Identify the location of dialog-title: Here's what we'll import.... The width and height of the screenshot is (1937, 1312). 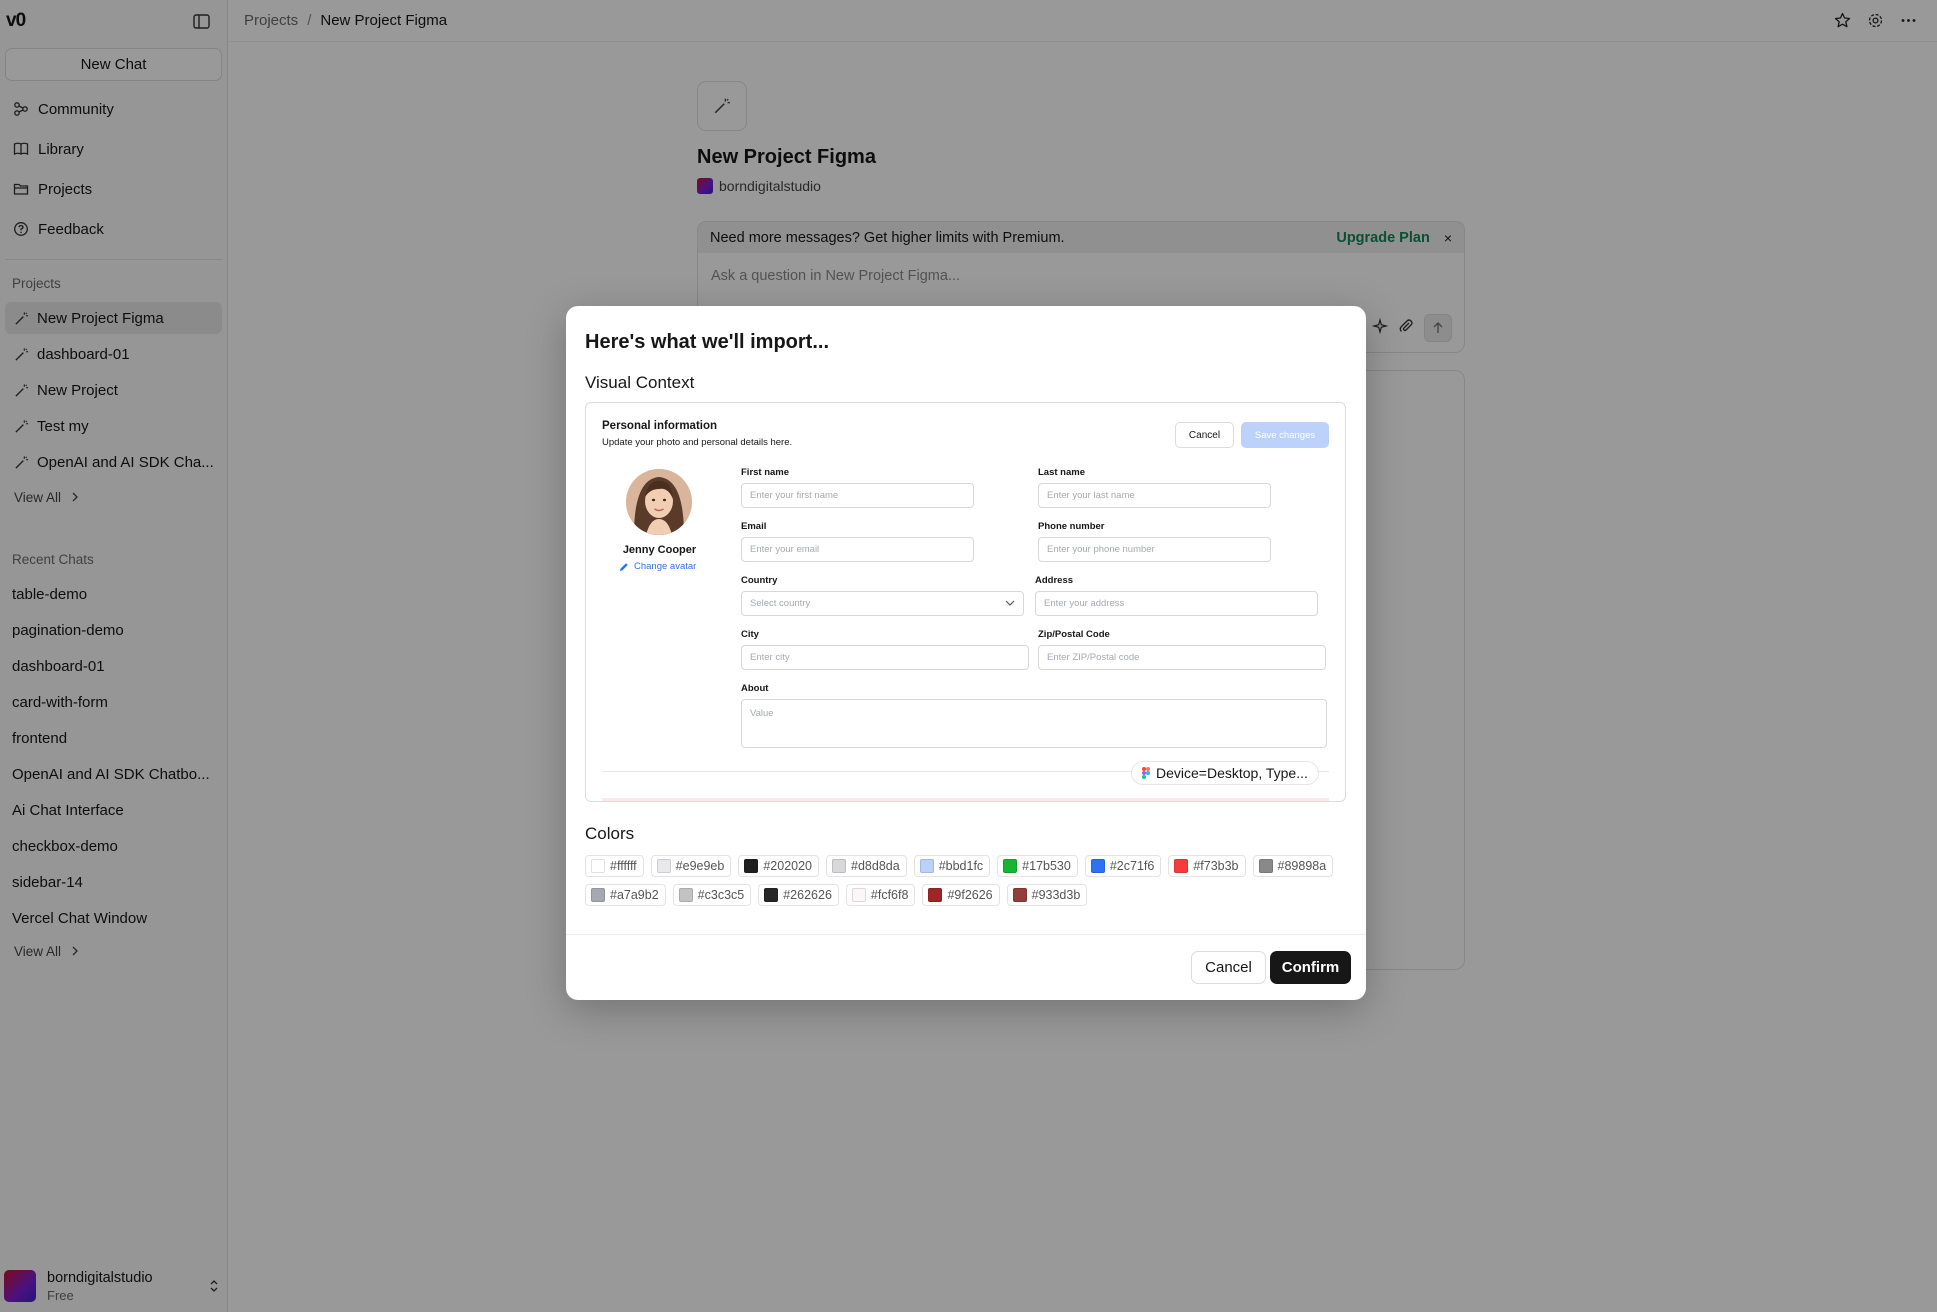
(707, 342).